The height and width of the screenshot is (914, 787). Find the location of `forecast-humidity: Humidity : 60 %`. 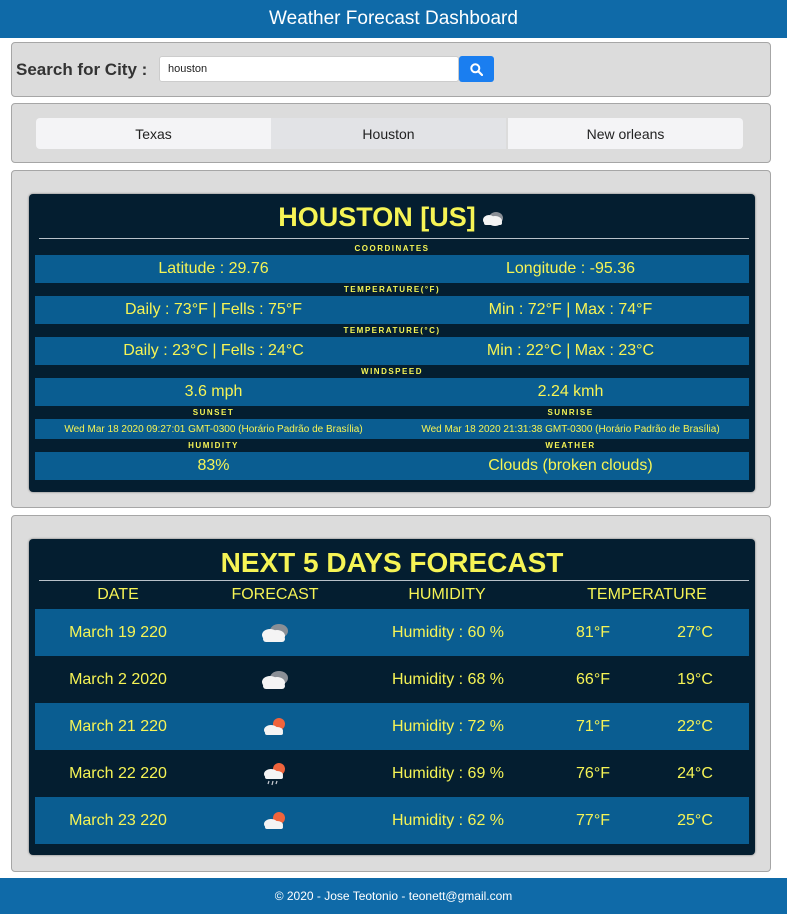

forecast-humidity: Humidity : 60 % is located at coordinates (448, 632).